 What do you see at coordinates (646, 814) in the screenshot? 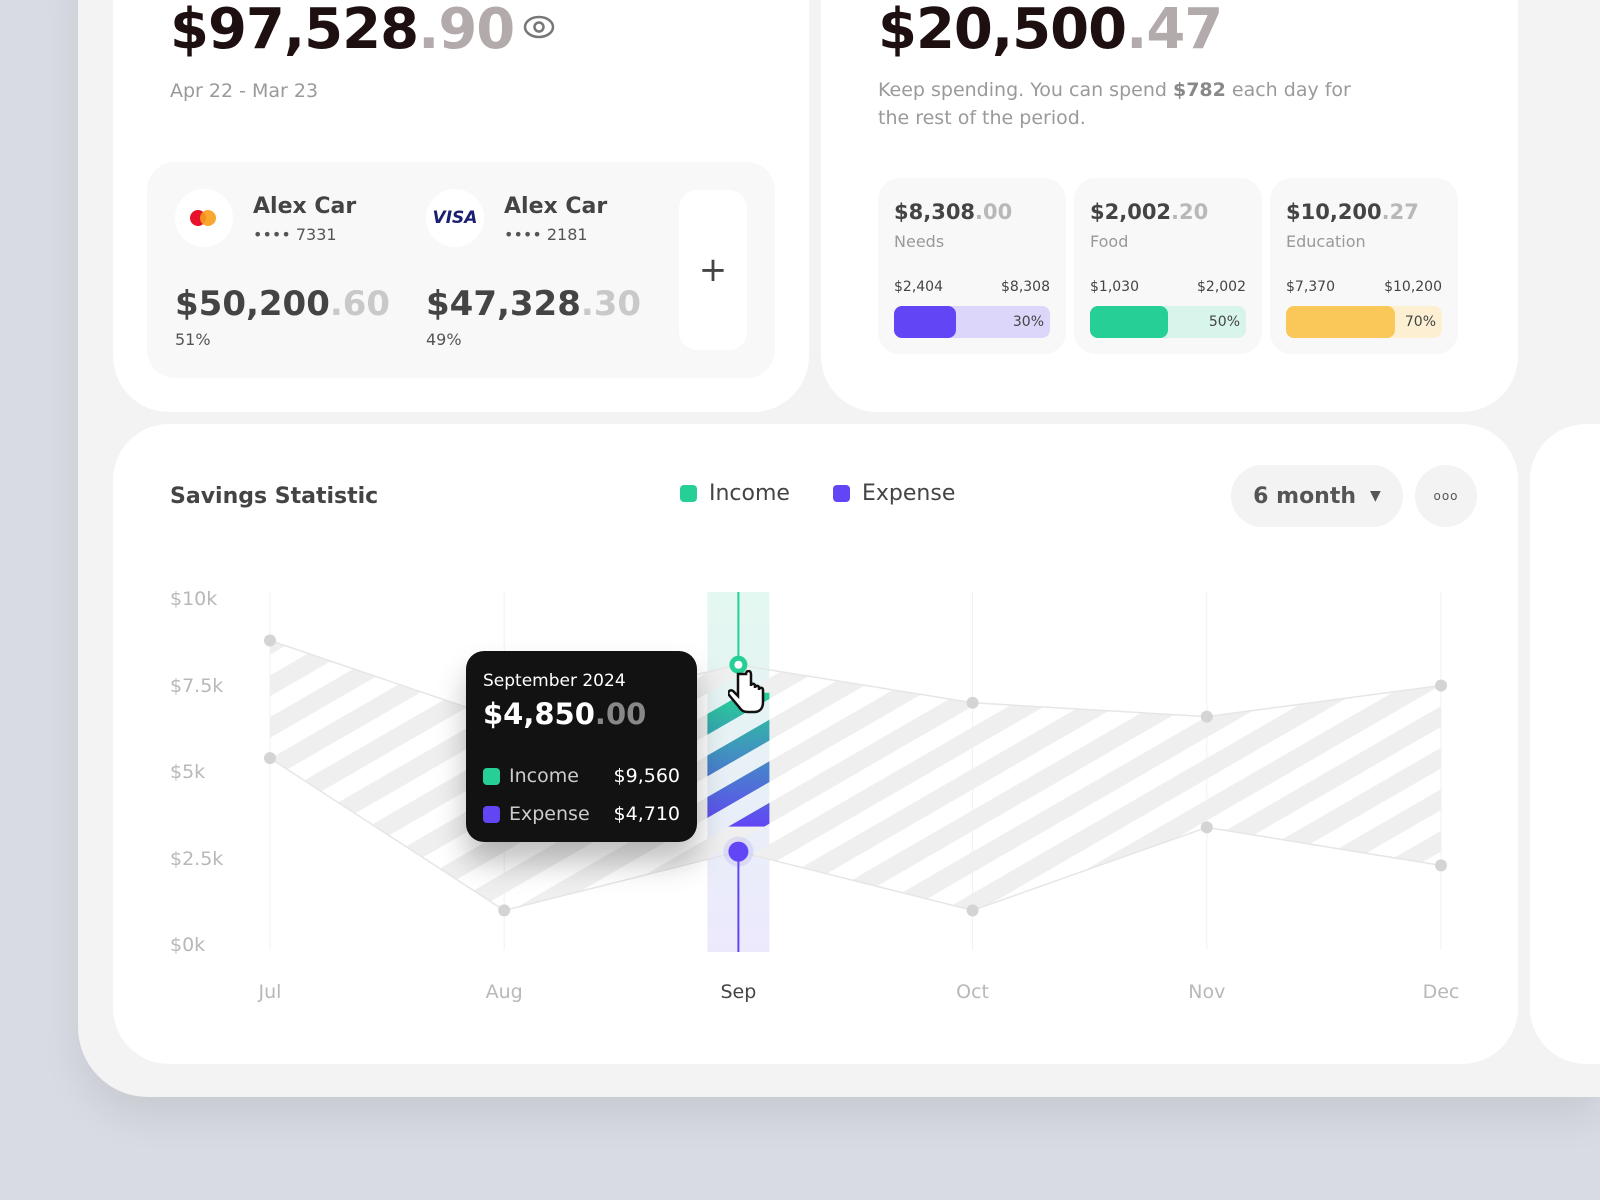
I see `tooltip-expense-value: $4,710` at bounding box center [646, 814].